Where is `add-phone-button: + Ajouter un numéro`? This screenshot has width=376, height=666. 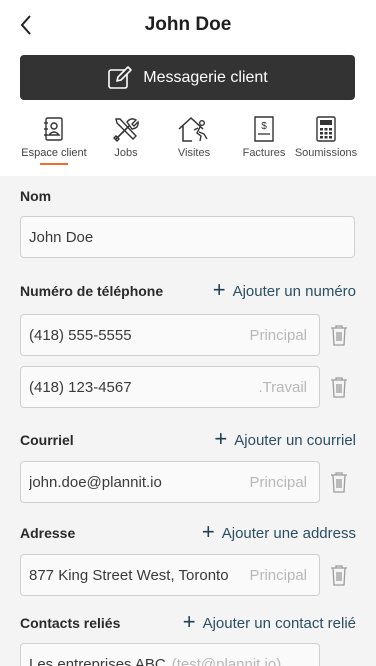
add-phone-button: + Ajouter un numéro is located at coordinates (284, 289).